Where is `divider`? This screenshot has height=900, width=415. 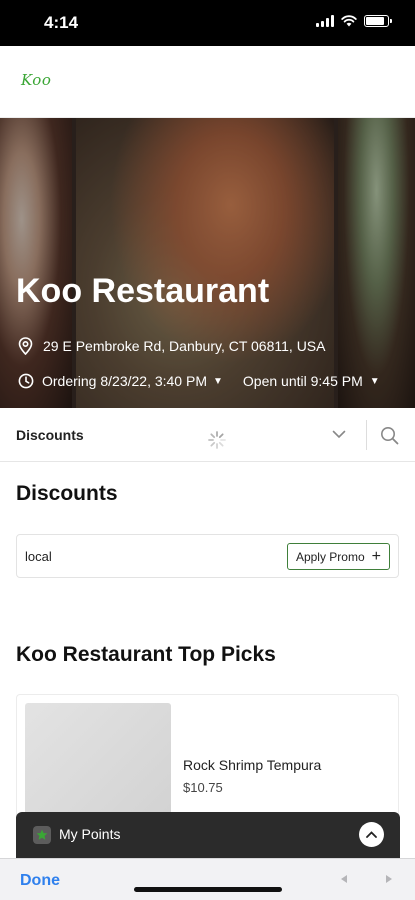
divider is located at coordinates (366, 435).